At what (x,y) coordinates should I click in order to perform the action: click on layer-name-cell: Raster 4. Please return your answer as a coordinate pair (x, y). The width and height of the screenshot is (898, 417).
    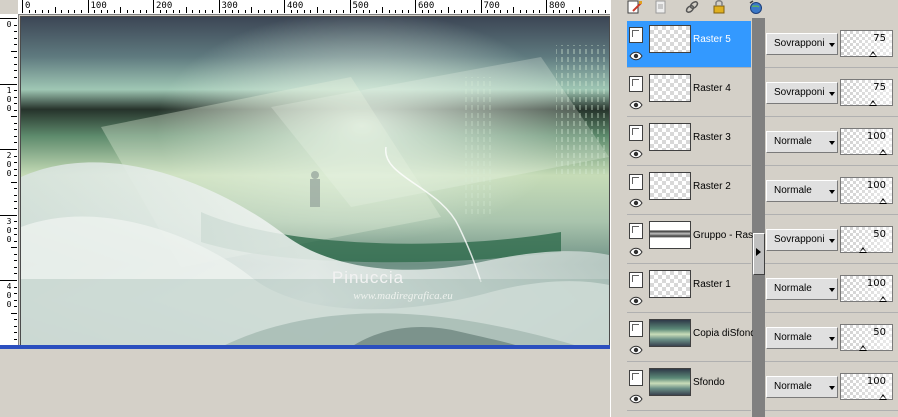
    Looking at the image, I should click on (689, 93).